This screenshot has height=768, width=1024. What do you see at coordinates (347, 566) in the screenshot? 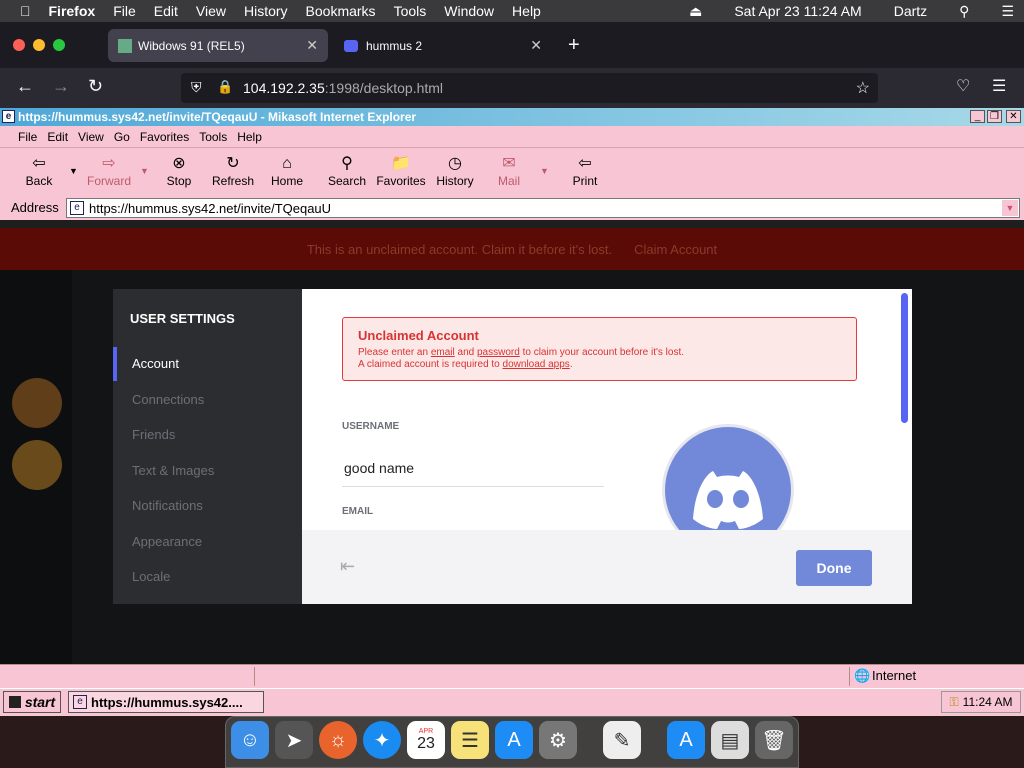
I see `logout-icon: ⇤` at bounding box center [347, 566].